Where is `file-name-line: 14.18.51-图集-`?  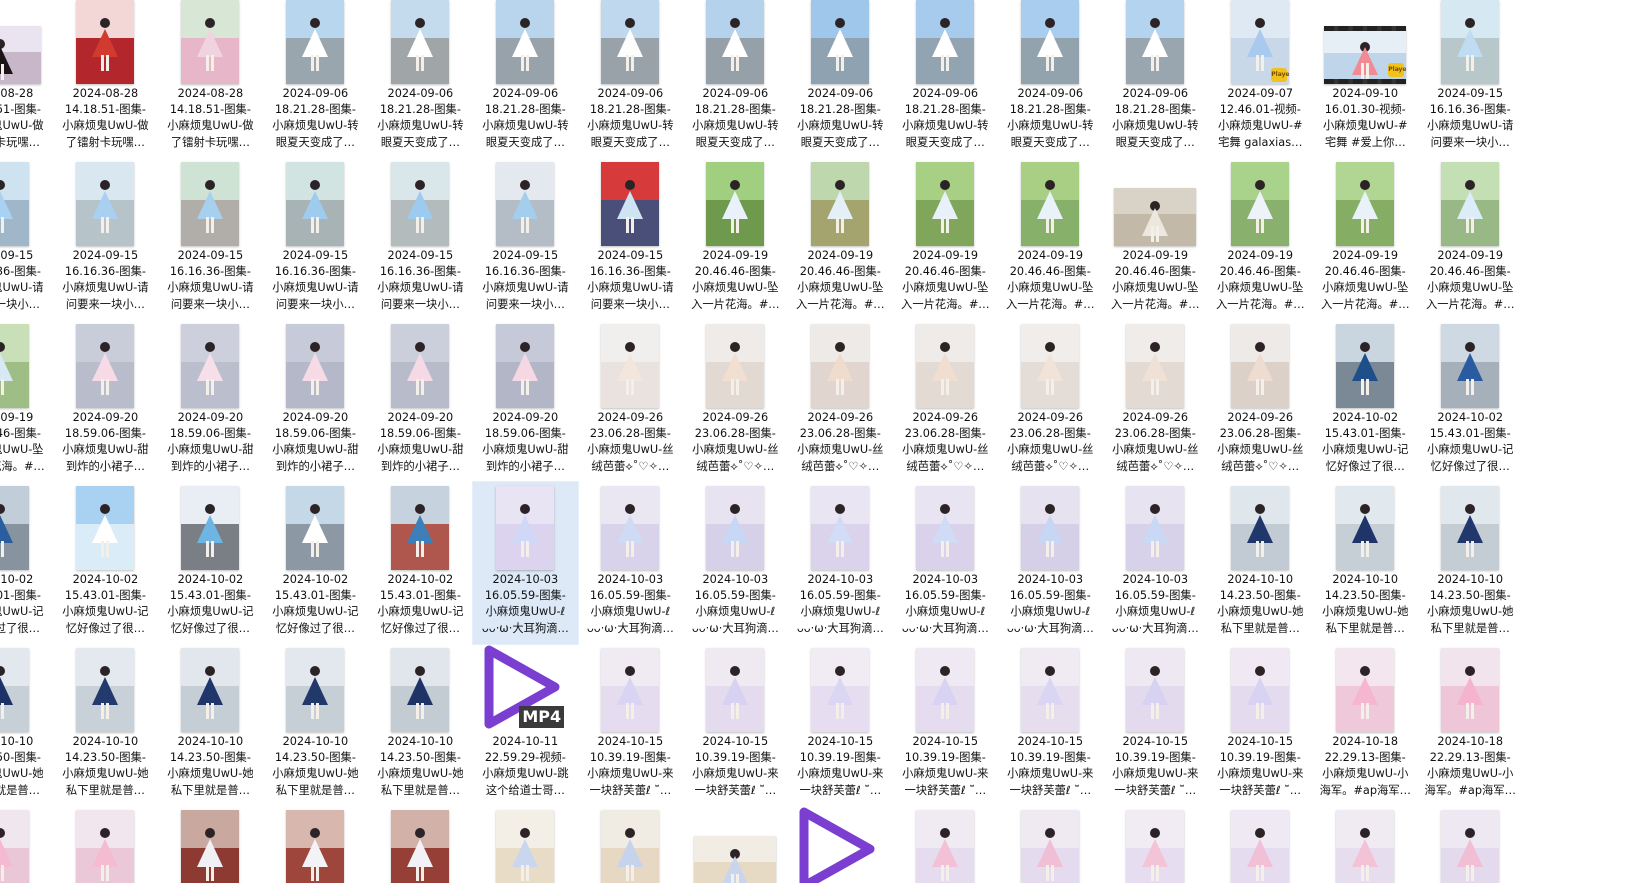 file-name-line: 14.18.51-图集- is located at coordinates (210, 110).